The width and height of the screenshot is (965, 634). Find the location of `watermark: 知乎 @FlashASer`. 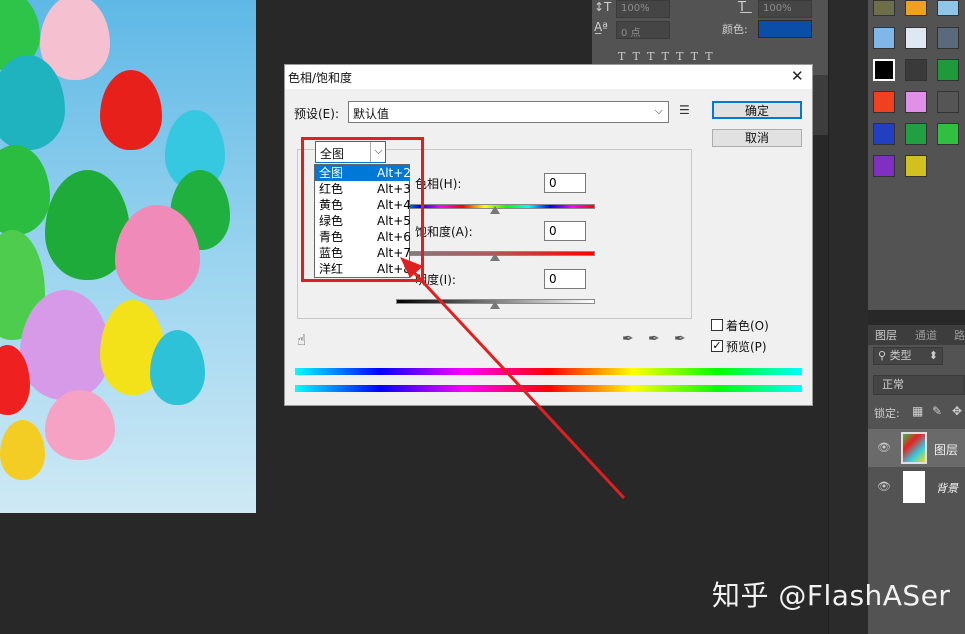

watermark: 知乎 @FlashASer is located at coordinates (831, 595).